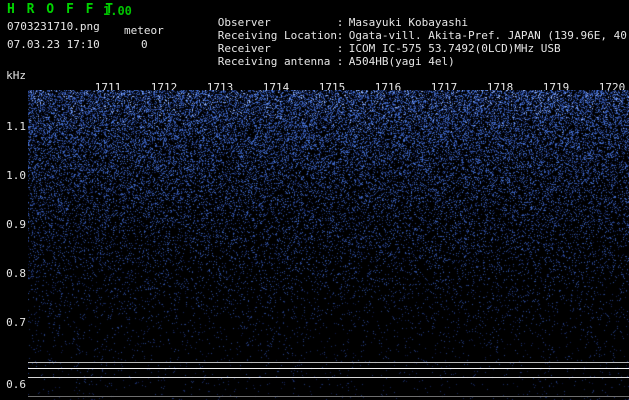 This screenshot has height=400, width=629. What do you see at coordinates (16, 126) in the screenshot?
I see `y-tick-label: 1.1` at bounding box center [16, 126].